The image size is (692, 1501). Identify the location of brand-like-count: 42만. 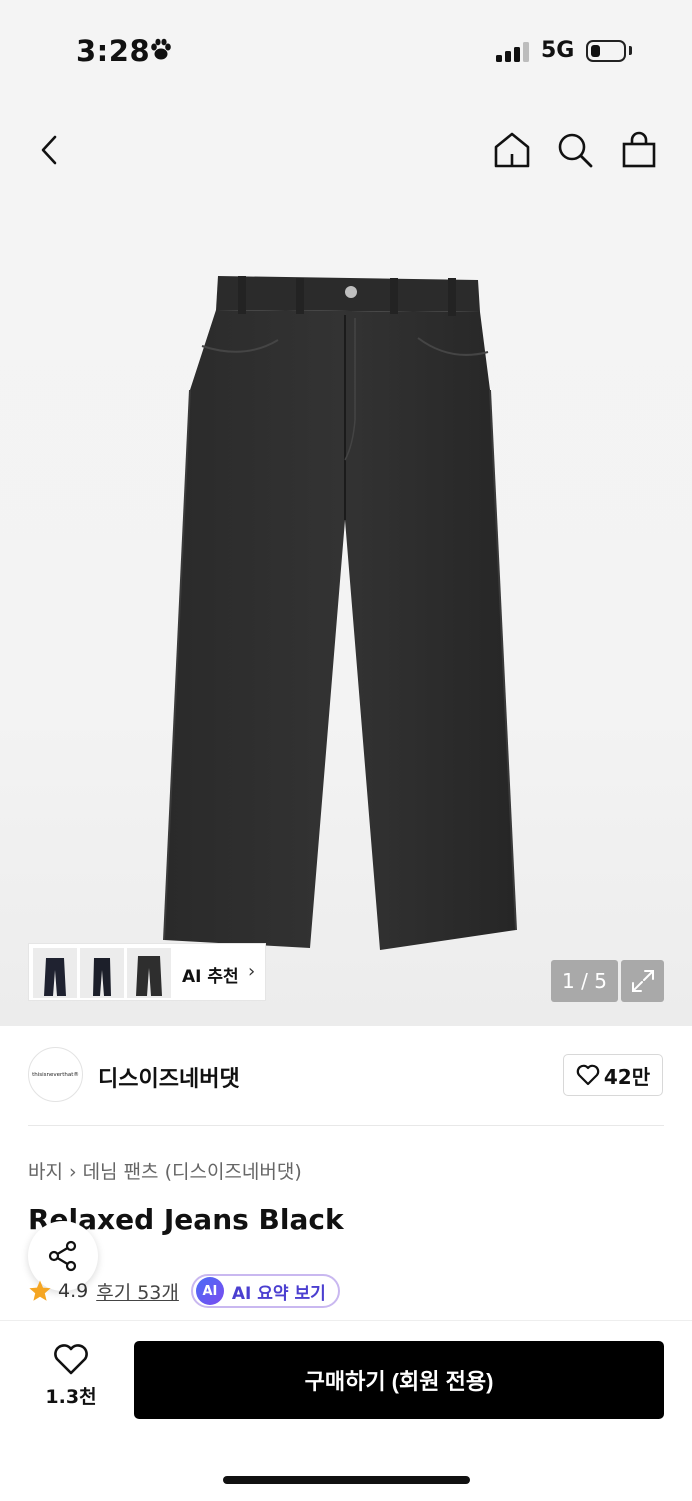
(627, 1076).